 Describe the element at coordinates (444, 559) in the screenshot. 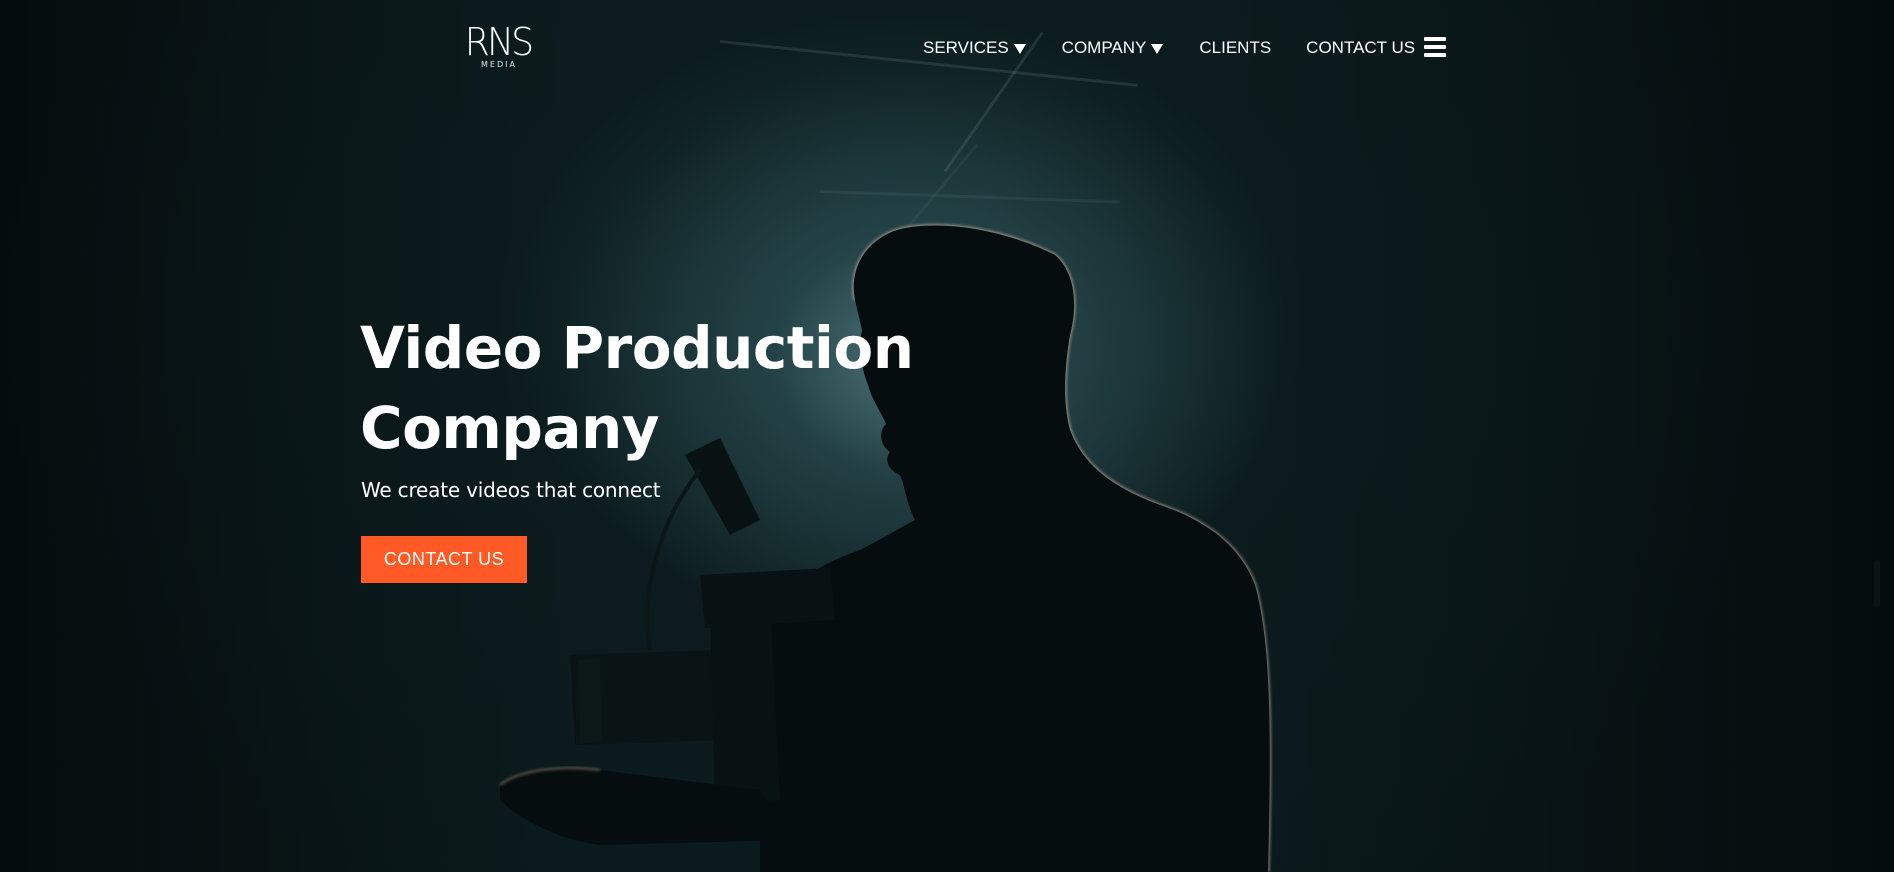

I see `contact-us-button: CONTACT US` at that location.